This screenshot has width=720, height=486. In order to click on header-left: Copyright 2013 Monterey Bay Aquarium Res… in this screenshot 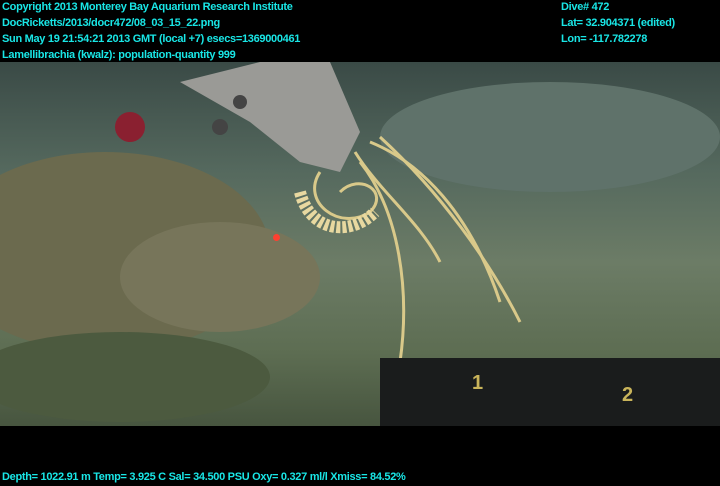, I will do `click(151, 31)`.